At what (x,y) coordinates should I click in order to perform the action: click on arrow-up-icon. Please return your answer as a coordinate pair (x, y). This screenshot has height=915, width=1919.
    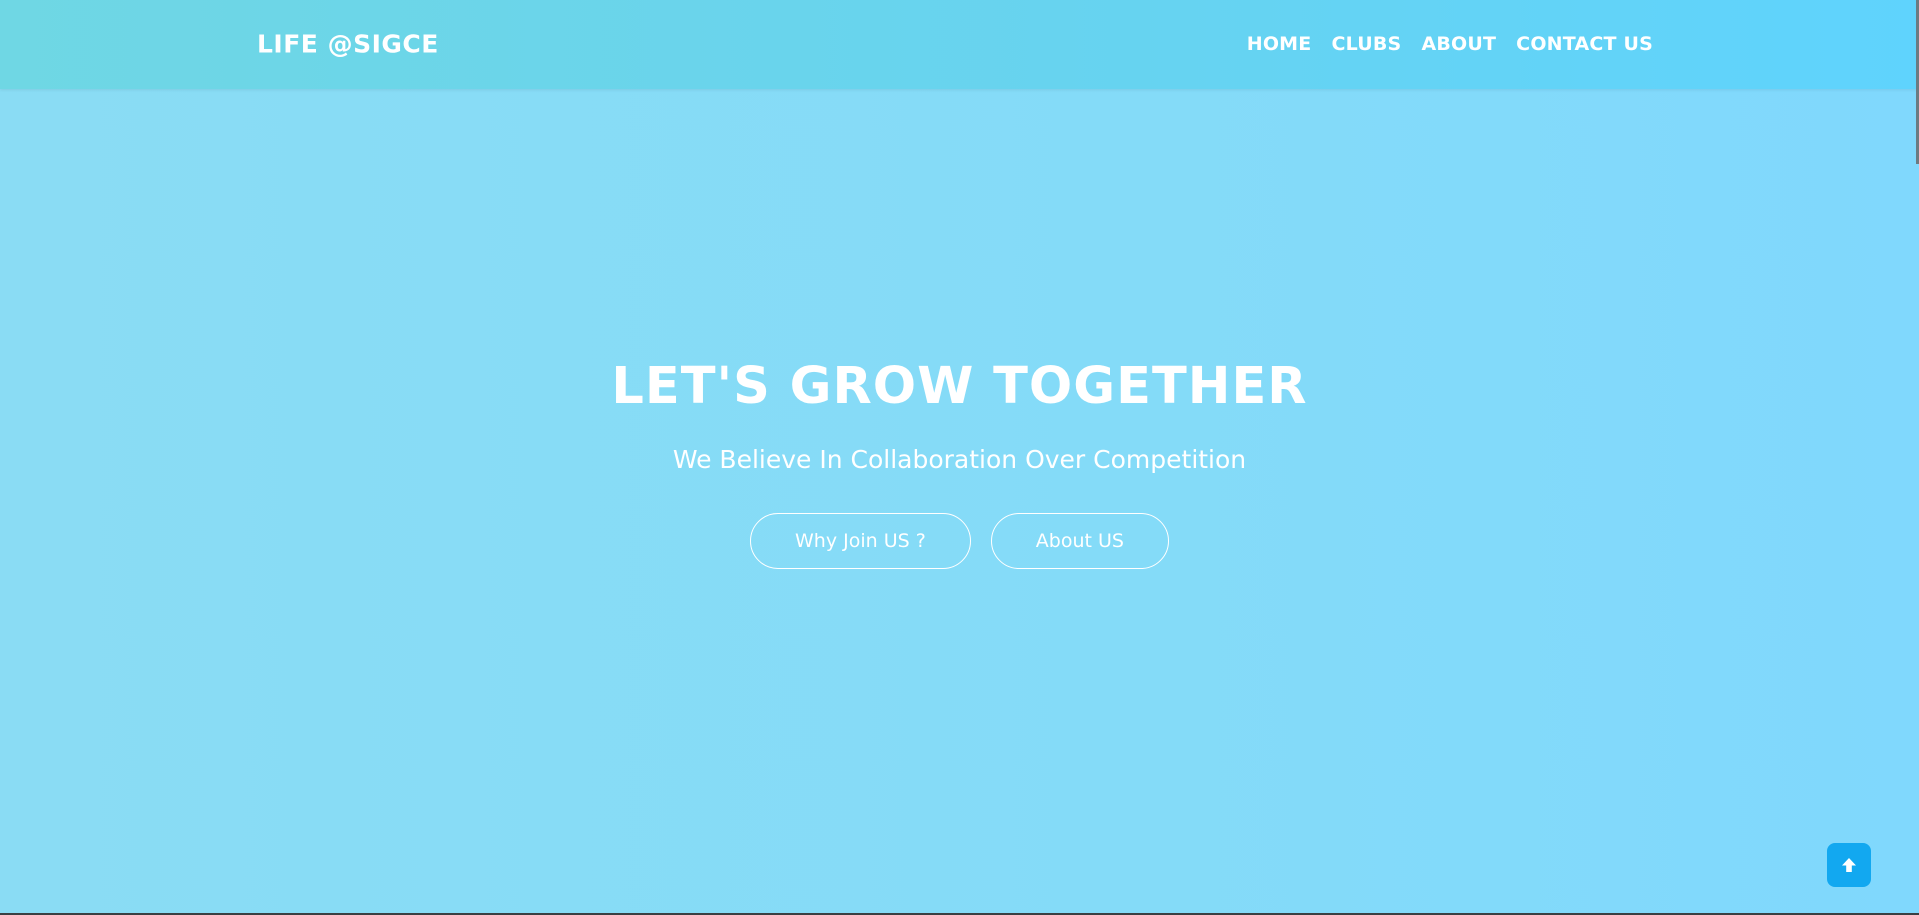
    Looking at the image, I should click on (1849, 865).